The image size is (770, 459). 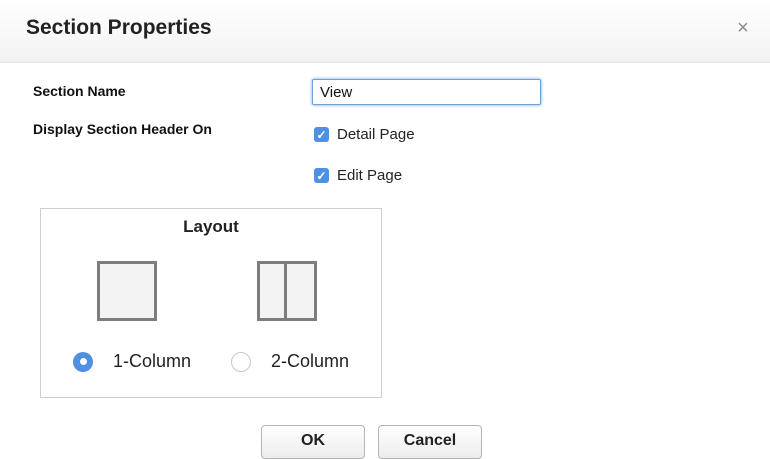 I want to click on section-name-label: Section Name, so click(x=79, y=91).